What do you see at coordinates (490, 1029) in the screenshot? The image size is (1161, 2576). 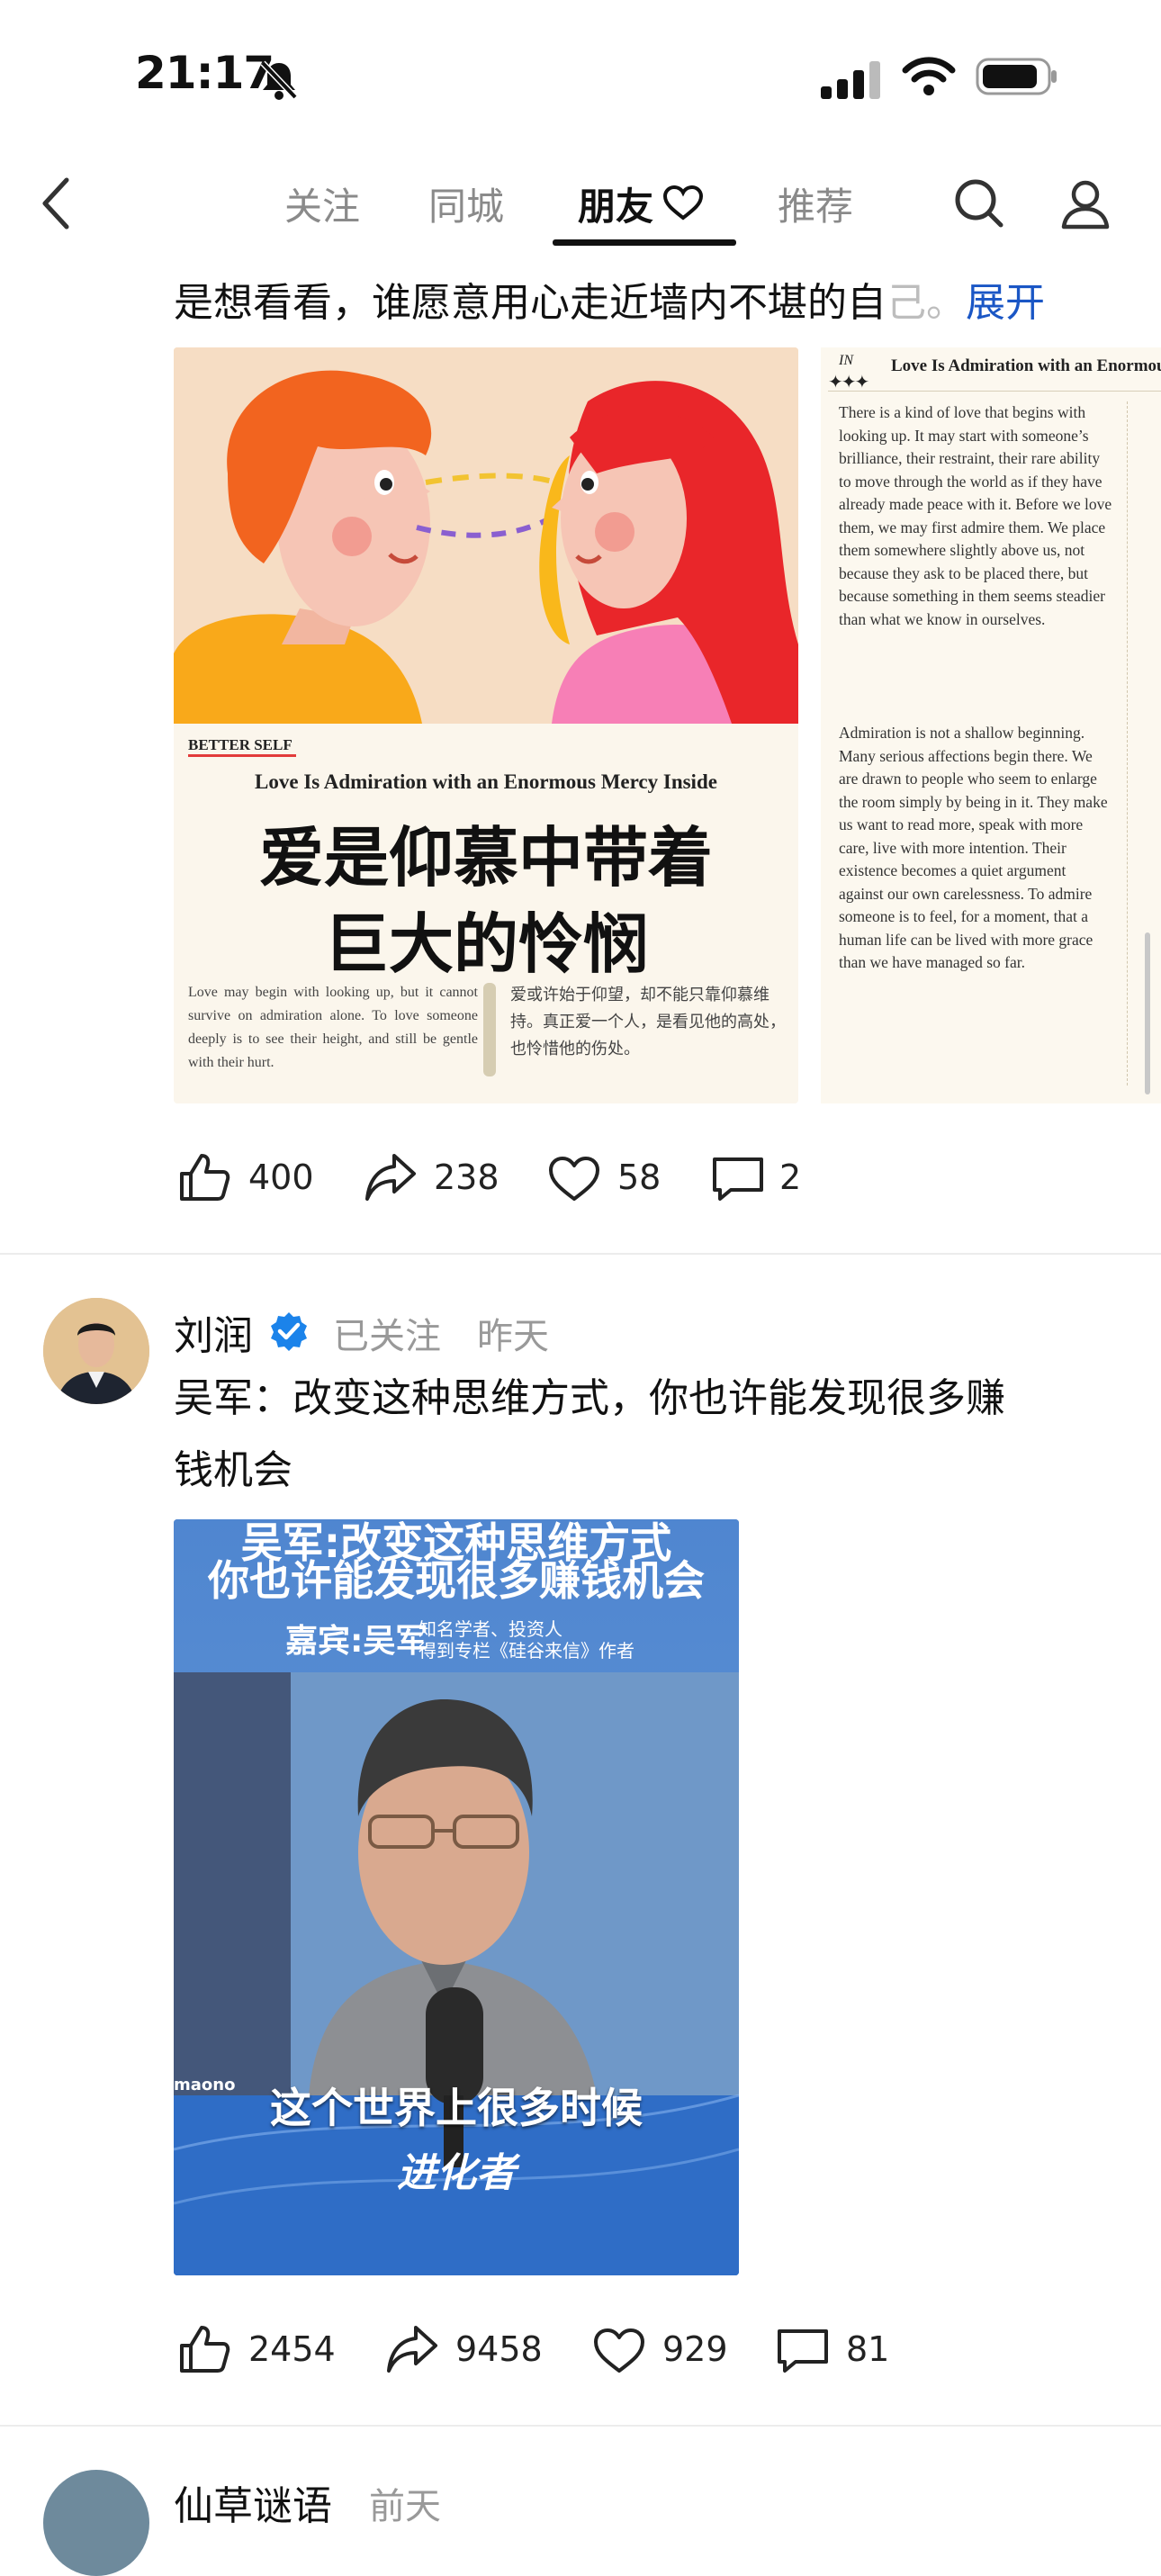 I see `quote-bar` at bounding box center [490, 1029].